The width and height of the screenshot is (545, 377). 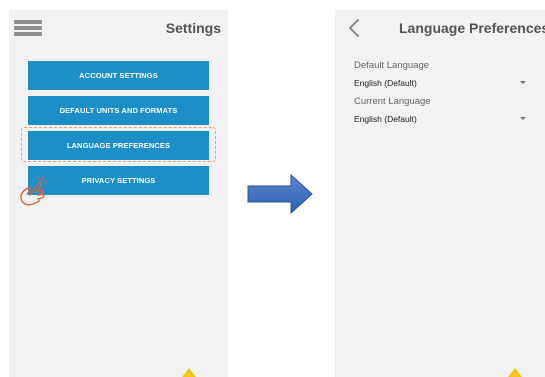 I want to click on current-language-value: English (Default), so click(x=385, y=119).